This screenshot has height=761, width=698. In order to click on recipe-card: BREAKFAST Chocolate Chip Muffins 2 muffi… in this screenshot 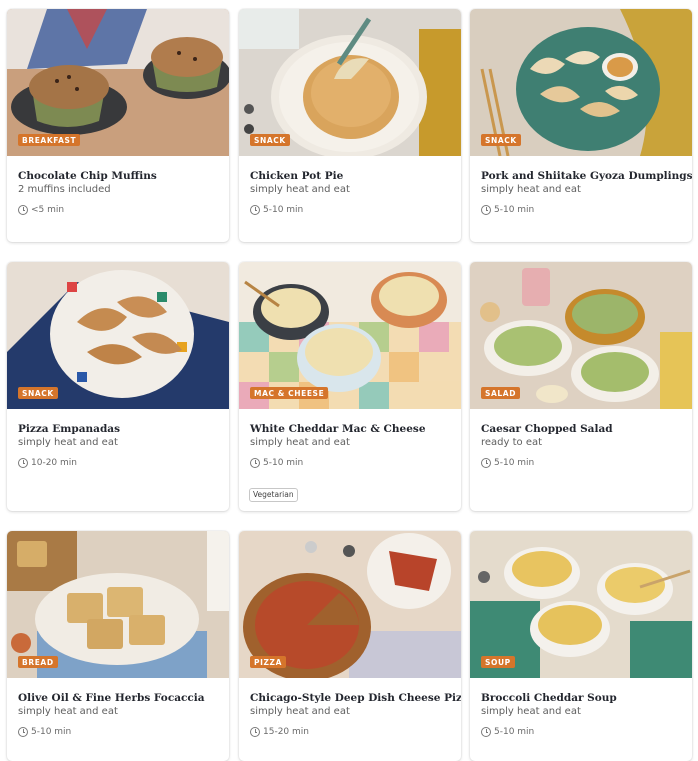, I will do `click(118, 125)`.